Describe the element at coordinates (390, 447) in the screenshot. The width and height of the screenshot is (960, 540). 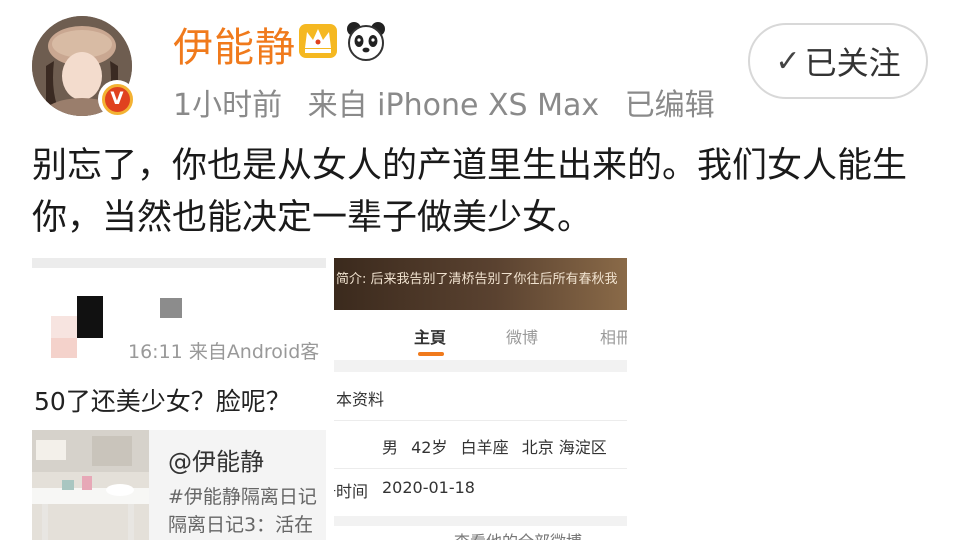
I see `info-gender: 男` at that location.